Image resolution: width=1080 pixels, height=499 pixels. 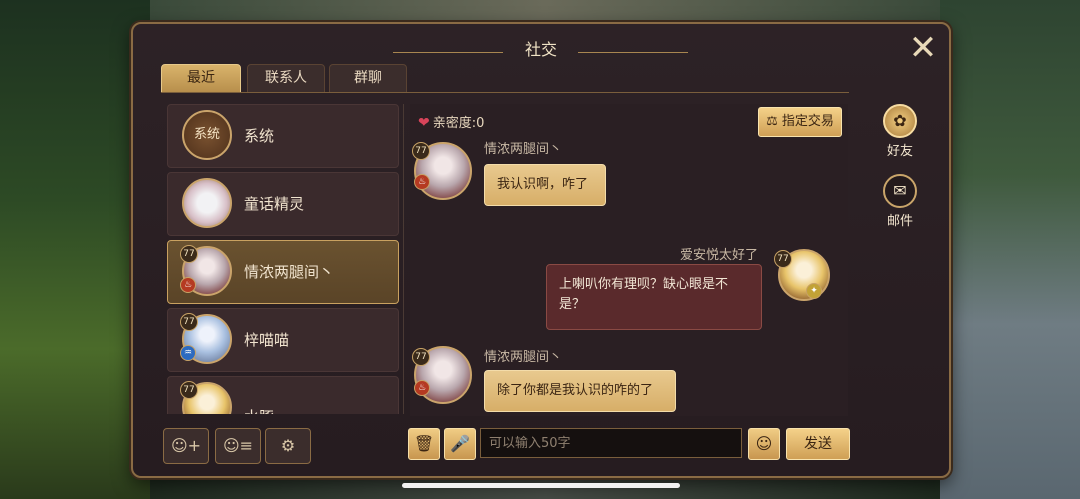 What do you see at coordinates (540, 49) in the screenshot?
I see `panel-title: 社交` at bounding box center [540, 49].